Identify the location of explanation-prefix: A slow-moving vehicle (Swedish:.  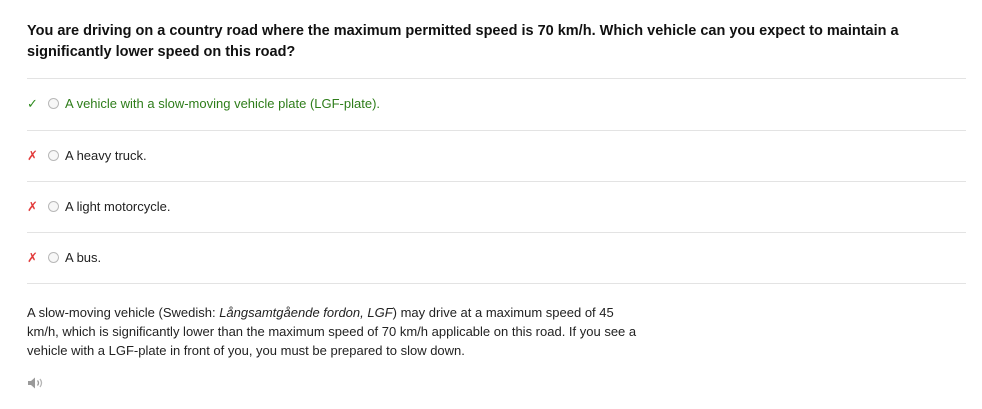
(123, 312).